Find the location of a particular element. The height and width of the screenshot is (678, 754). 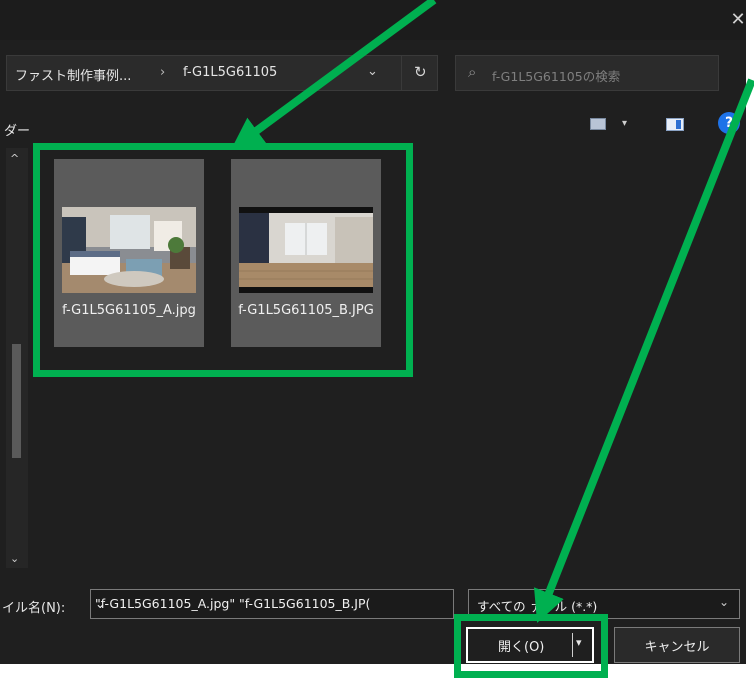

cancel-button: キャンセル is located at coordinates (677, 645).